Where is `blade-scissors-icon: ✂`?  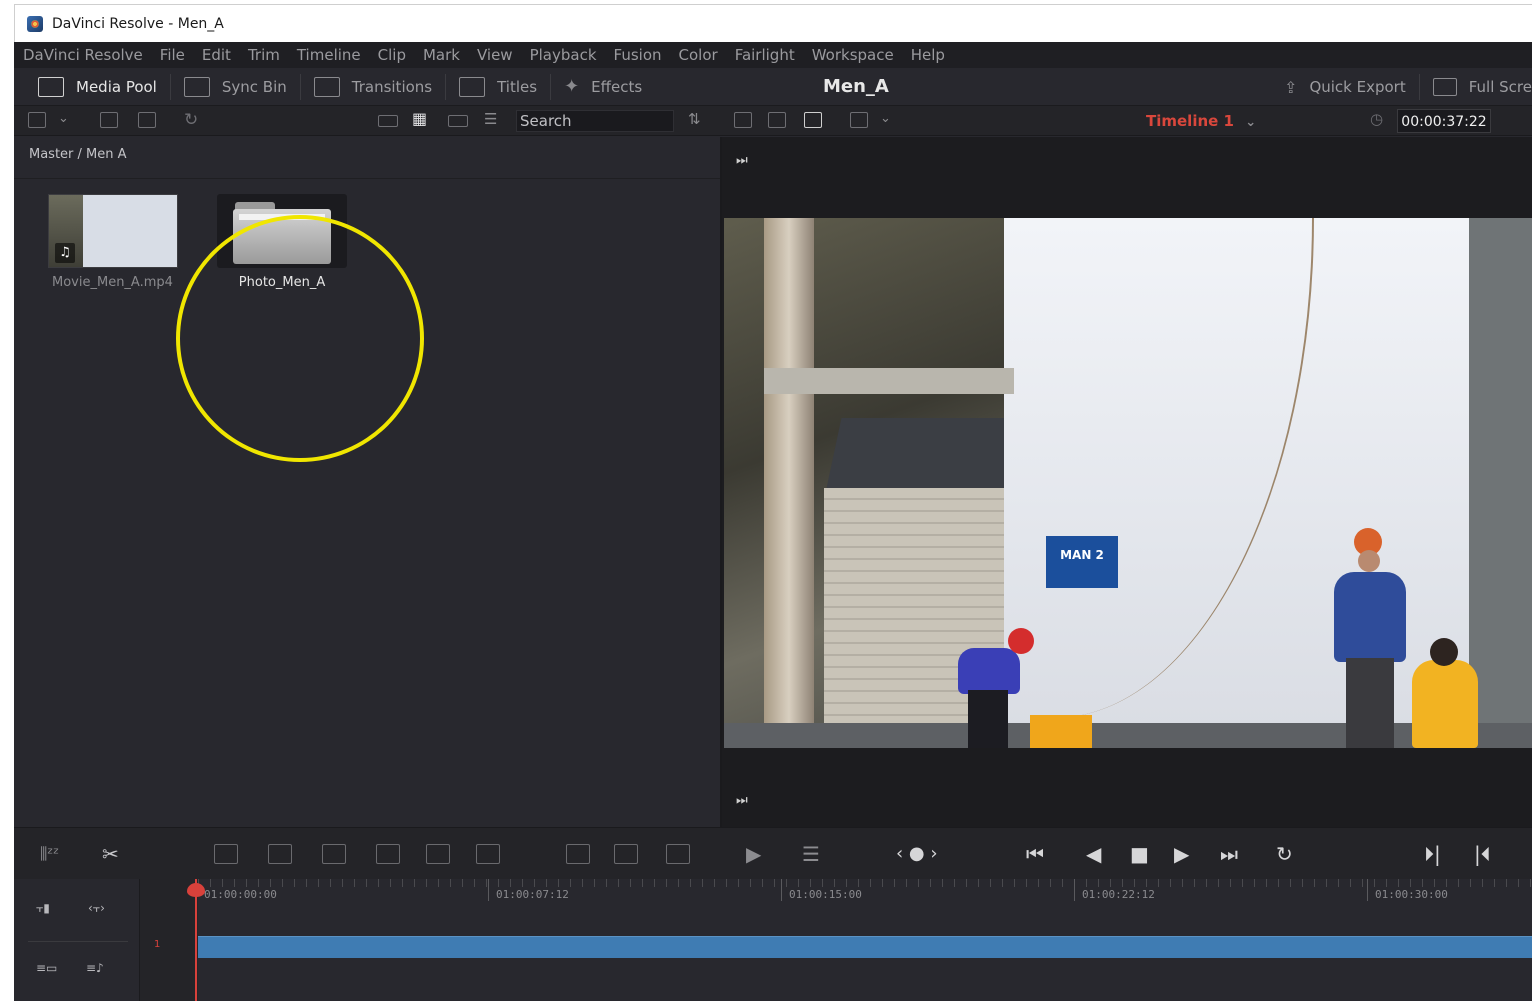
blade-scissors-icon: ✂ is located at coordinates (110, 854).